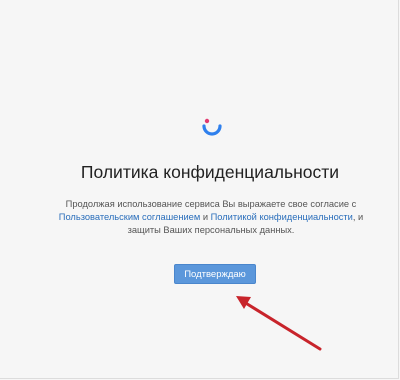  I want to click on red-arrow-icon, so click(279, 323).